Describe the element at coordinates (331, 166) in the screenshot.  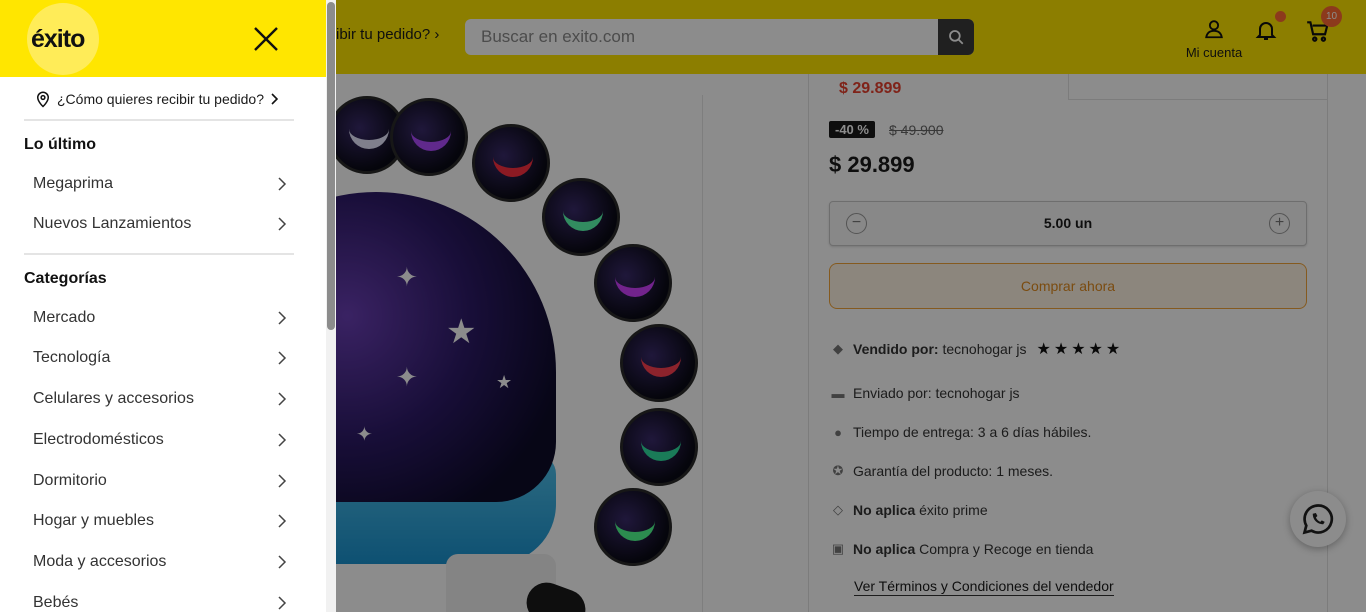
I see `scrollbar-thumb` at that location.